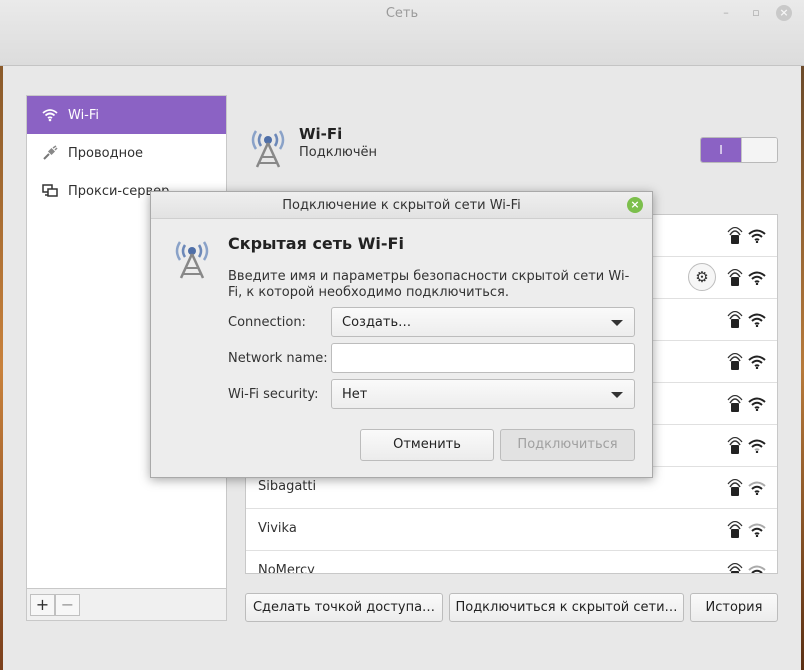 The width and height of the screenshot is (804, 670). I want to click on wifi-security-select-value: Нет, so click(355, 394).